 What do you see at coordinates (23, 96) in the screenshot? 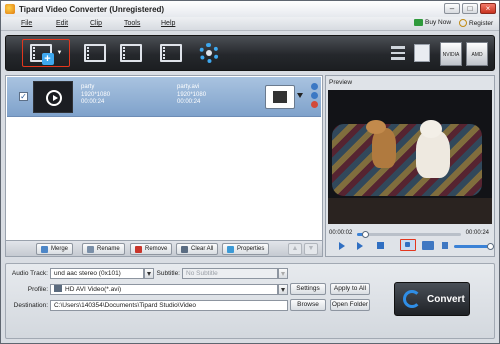
I see `file-checkbox: ✓` at bounding box center [23, 96].